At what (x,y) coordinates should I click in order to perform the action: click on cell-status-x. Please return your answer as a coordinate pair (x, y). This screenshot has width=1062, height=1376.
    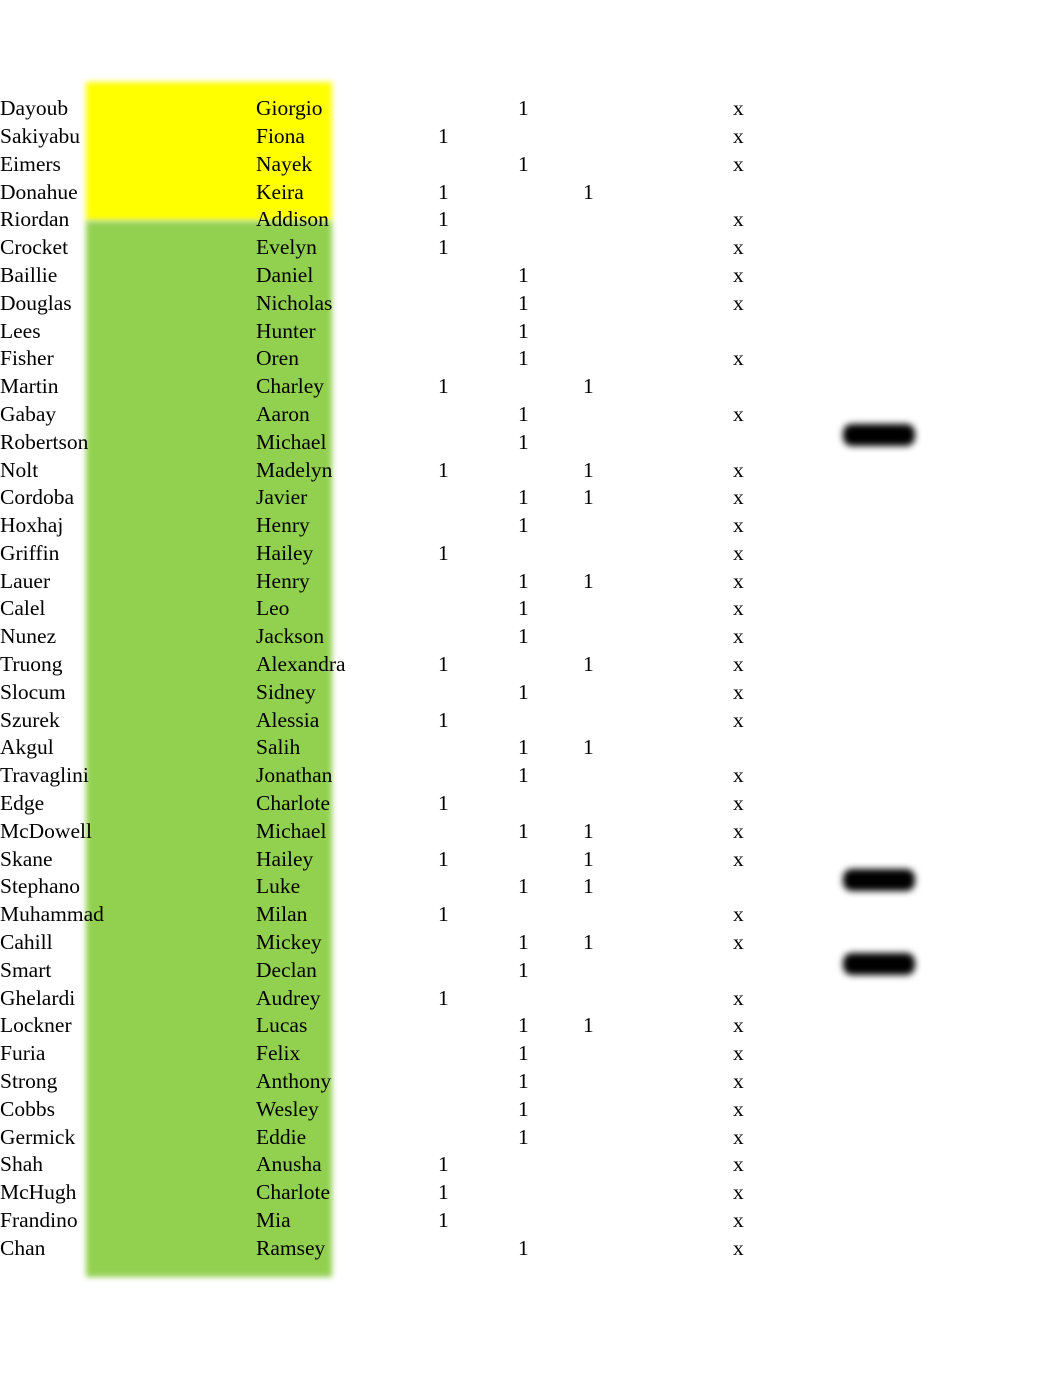
    Looking at the image, I should click on (793, 387).